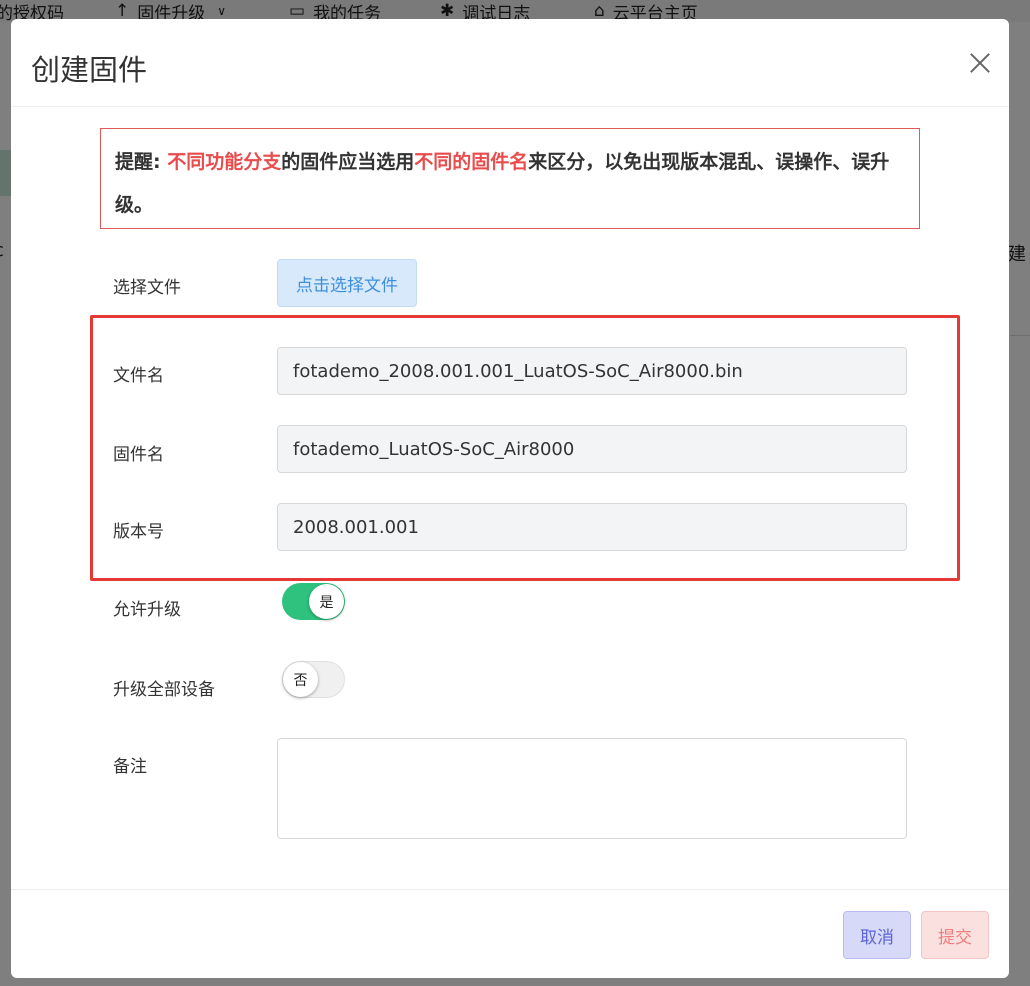 This screenshot has height=986, width=1030. What do you see at coordinates (138, 376) in the screenshot?
I see `filename-label: 文件名` at bounding box center [138, 376].